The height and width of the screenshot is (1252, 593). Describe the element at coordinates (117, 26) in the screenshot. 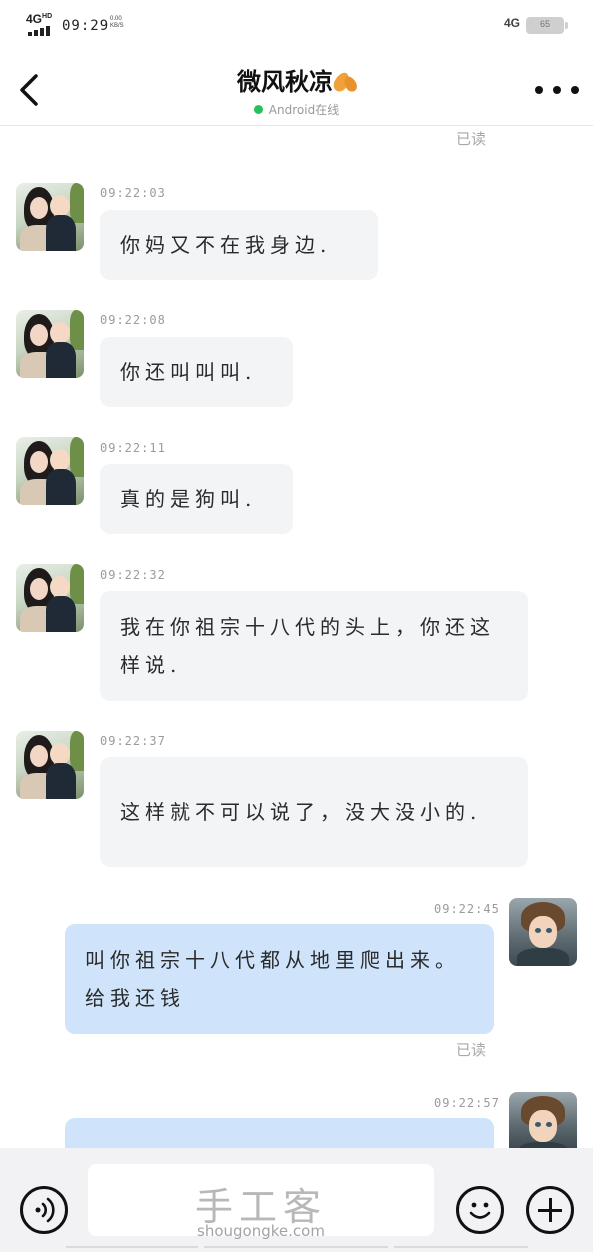

I see `net-speed-unit: KB/S` at that location.